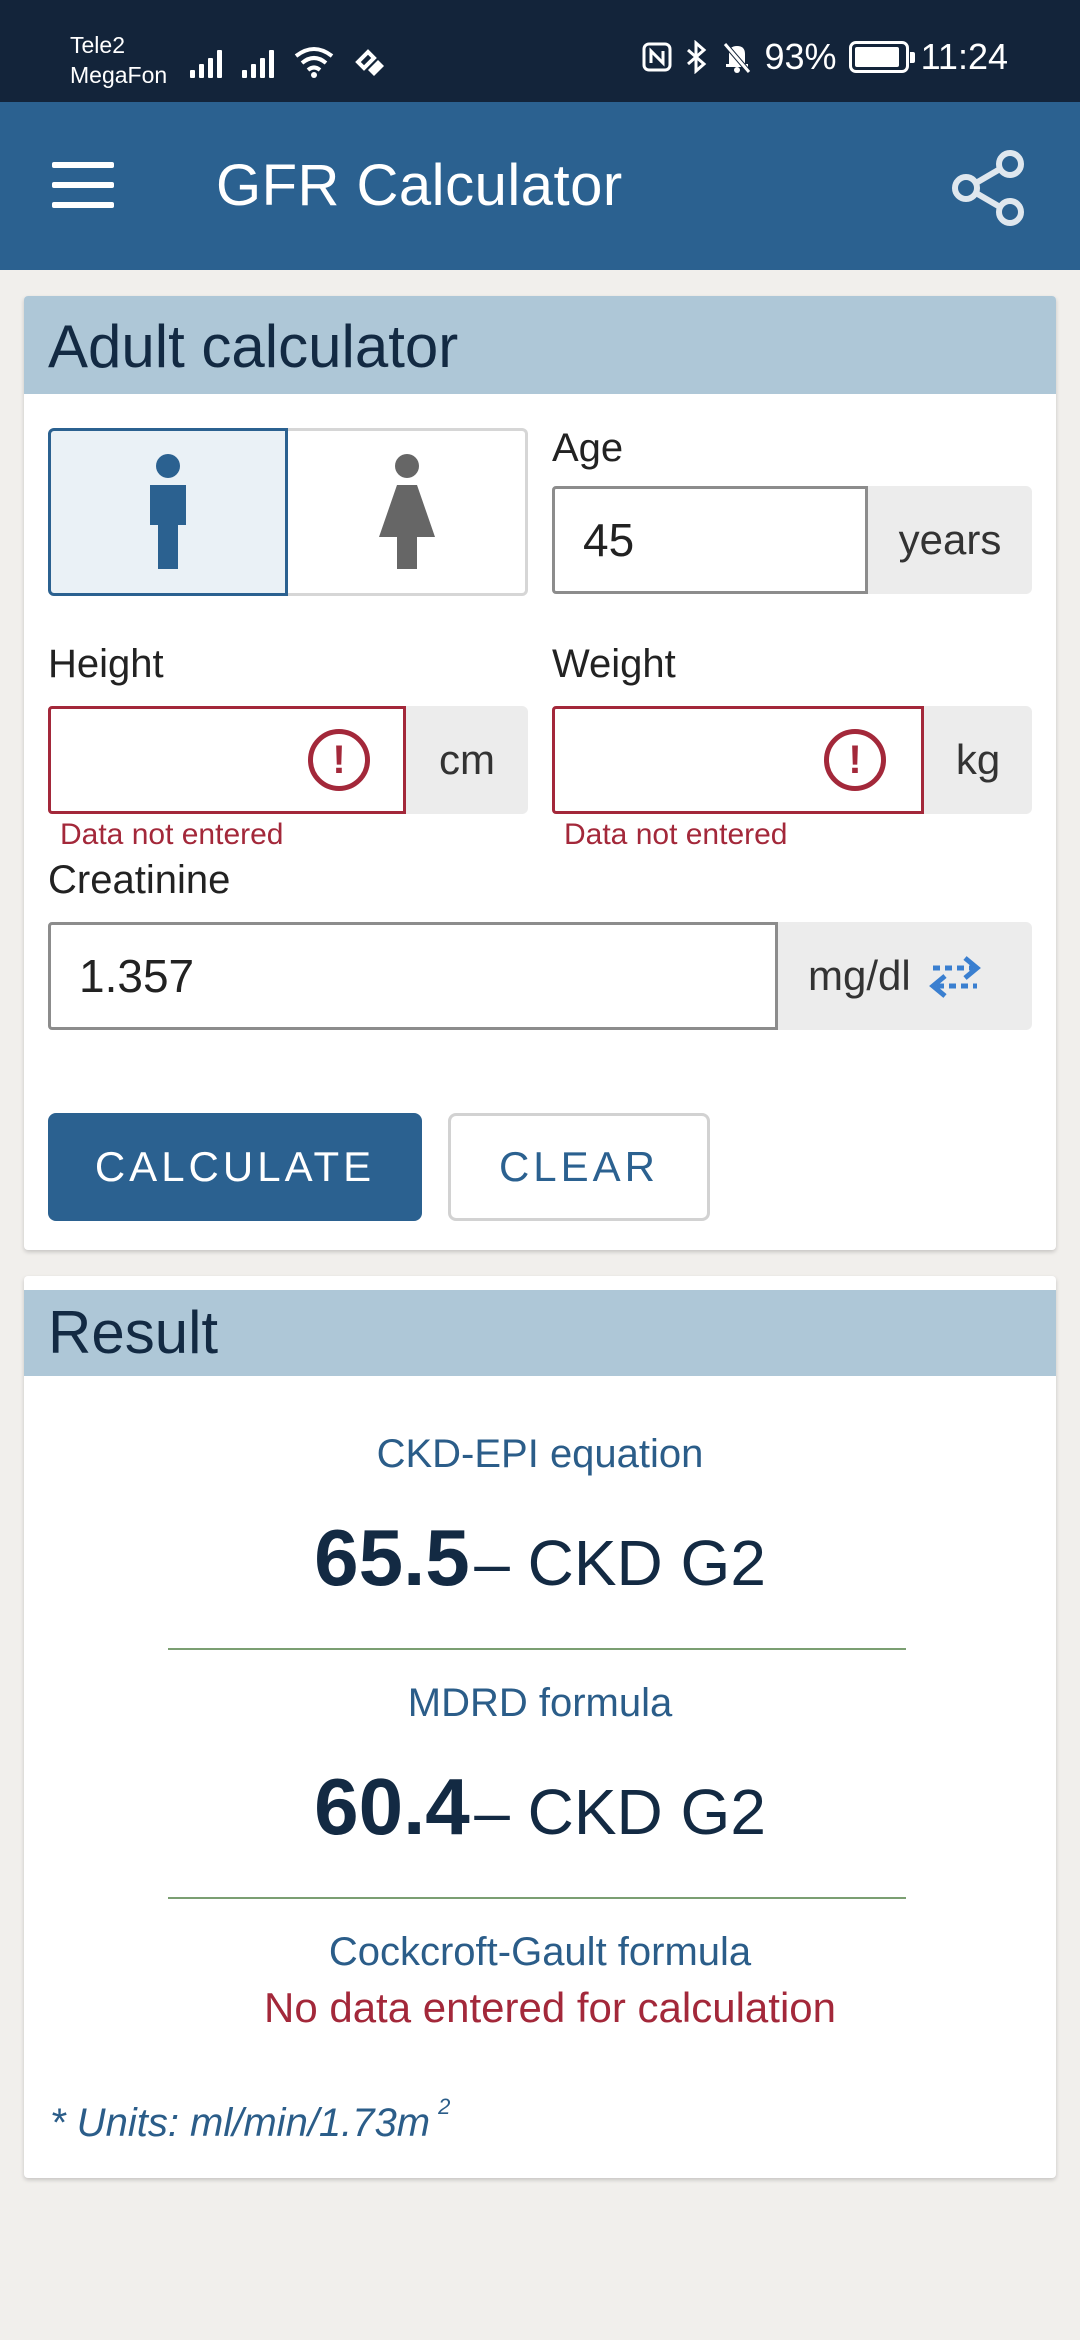 This screenshot has height=2340, width=1080. Describe the element at coordinates (392, 1557) in the screenshot. I see `ckd-epi-value: 65.5` at that location.